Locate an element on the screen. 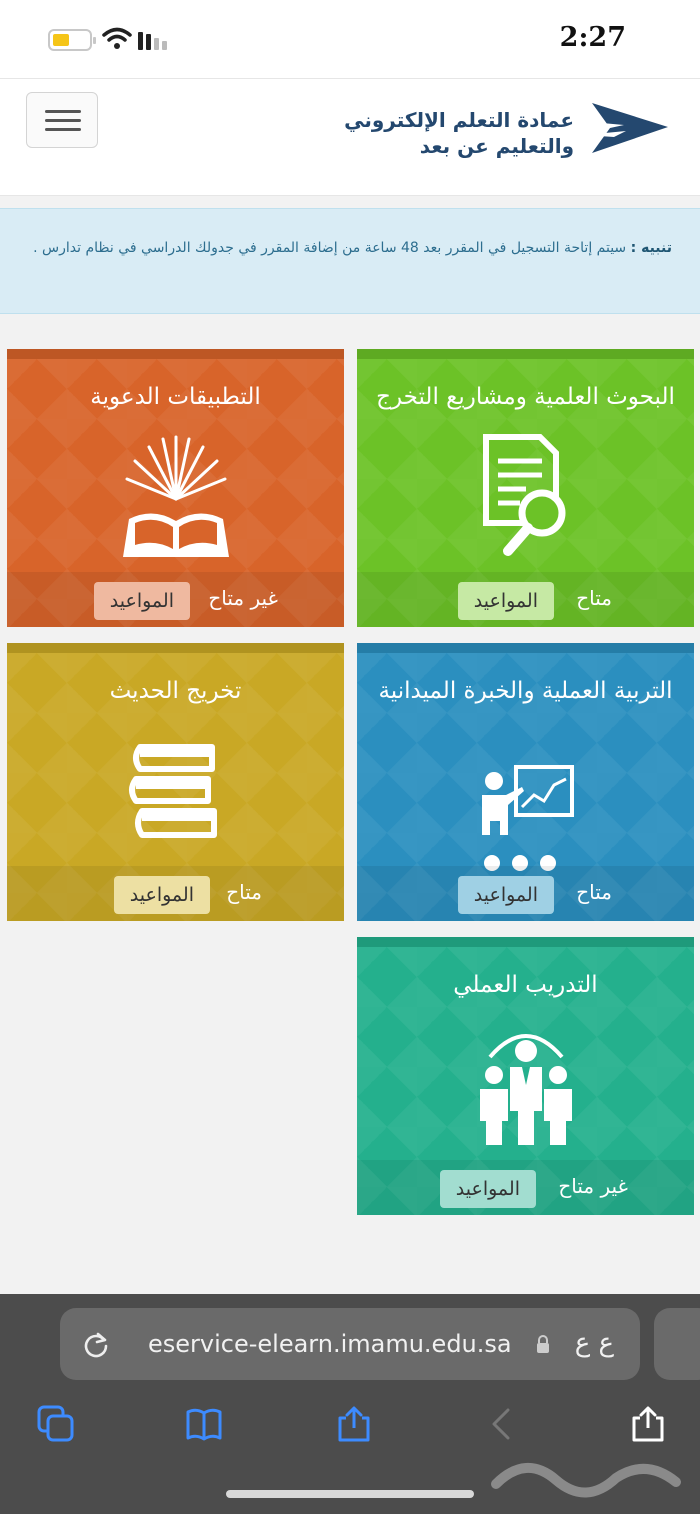  alert-label: تنبيه : is located at coordinates (651, 248).